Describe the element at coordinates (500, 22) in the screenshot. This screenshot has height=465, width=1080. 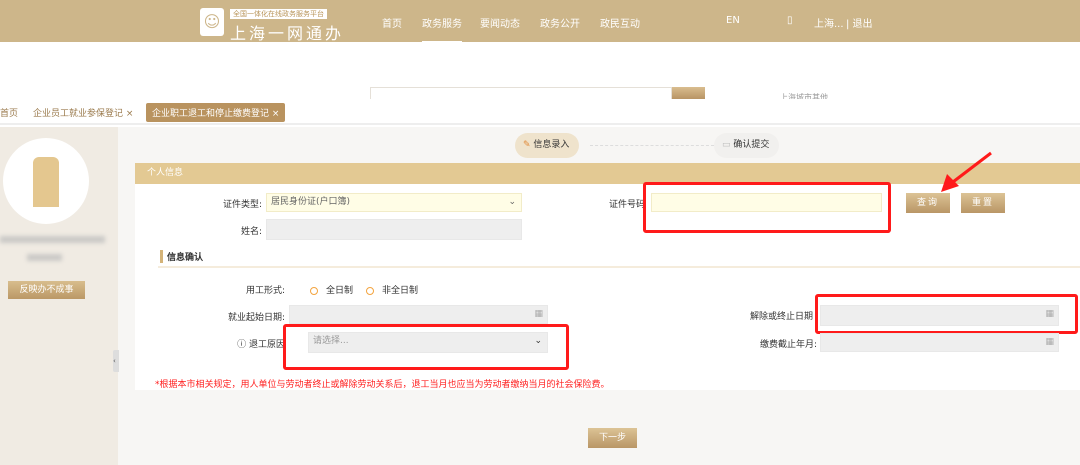
I see `nav-news: 要闻动态` at that location.